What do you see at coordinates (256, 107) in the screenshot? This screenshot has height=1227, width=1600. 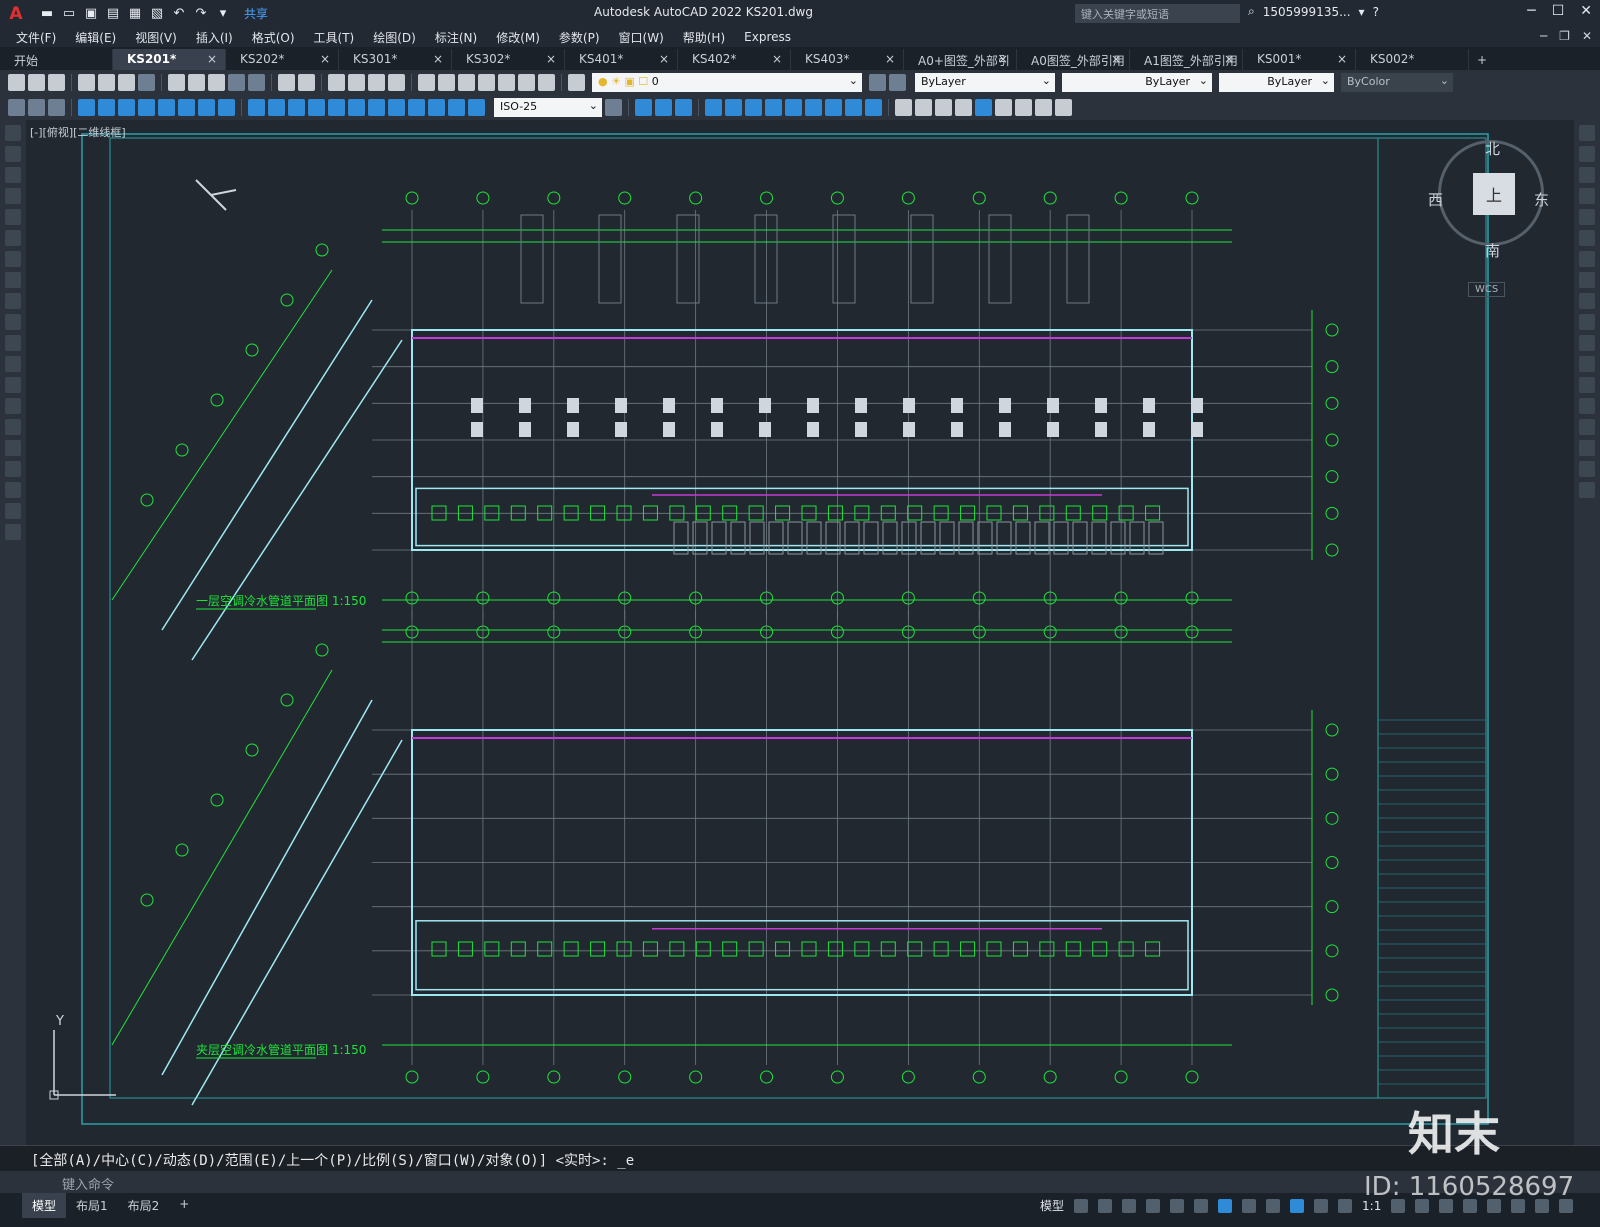 I see `quick-dimension-icon` at bounding box center [256, 107].